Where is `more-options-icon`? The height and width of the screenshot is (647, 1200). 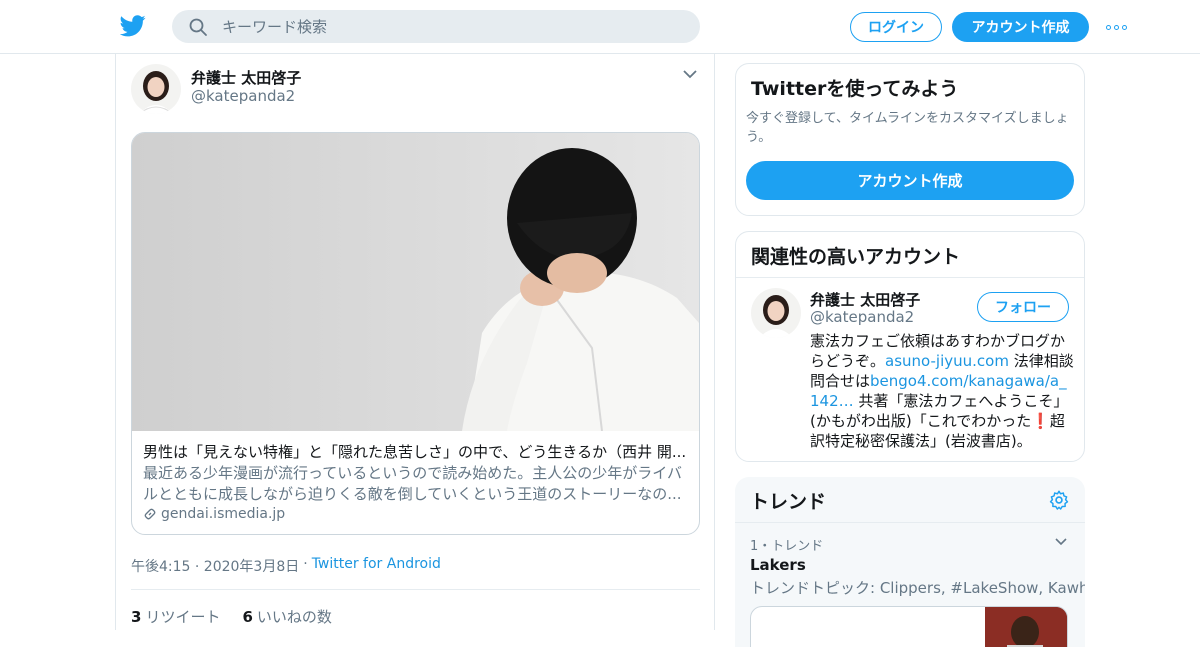 more-options-icon is located at coordinates (1118, 27).